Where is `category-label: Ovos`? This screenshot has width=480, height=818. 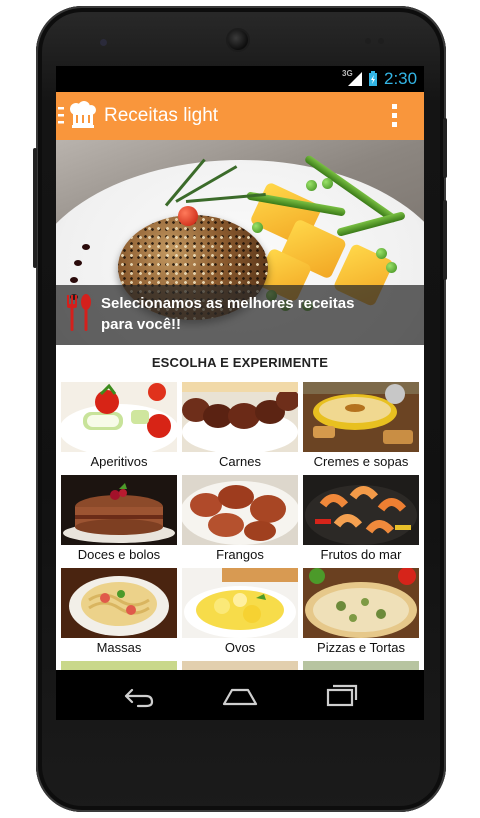
category-label: Ovos is located at coordinates (240, 647).